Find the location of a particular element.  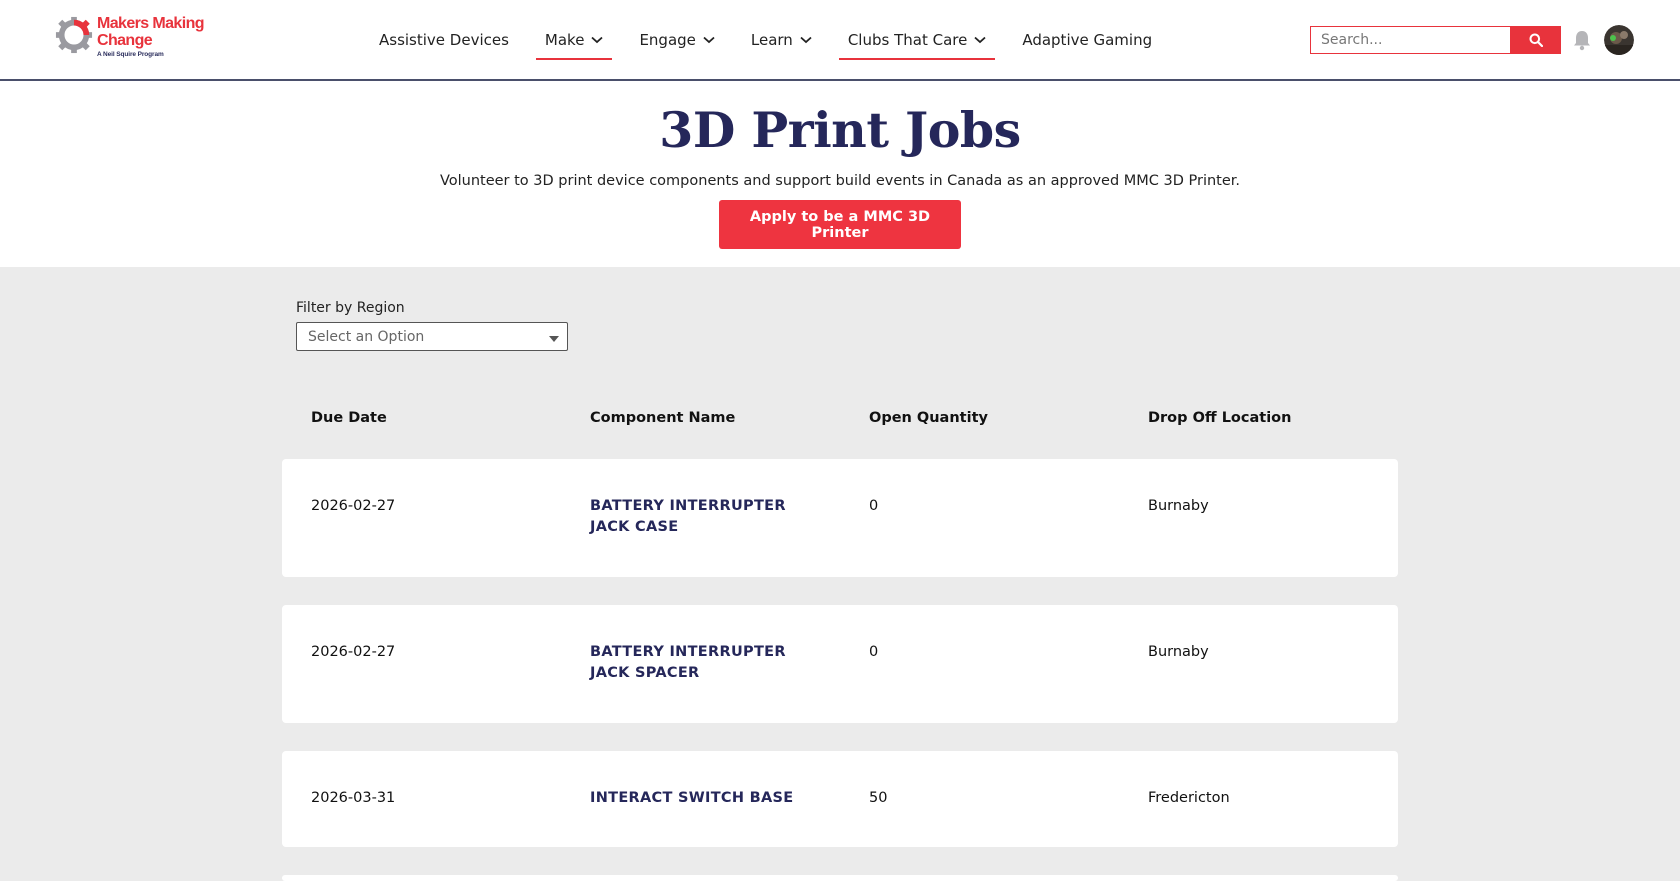

quantity-cell: 50 is located at coordinates (878, 798).